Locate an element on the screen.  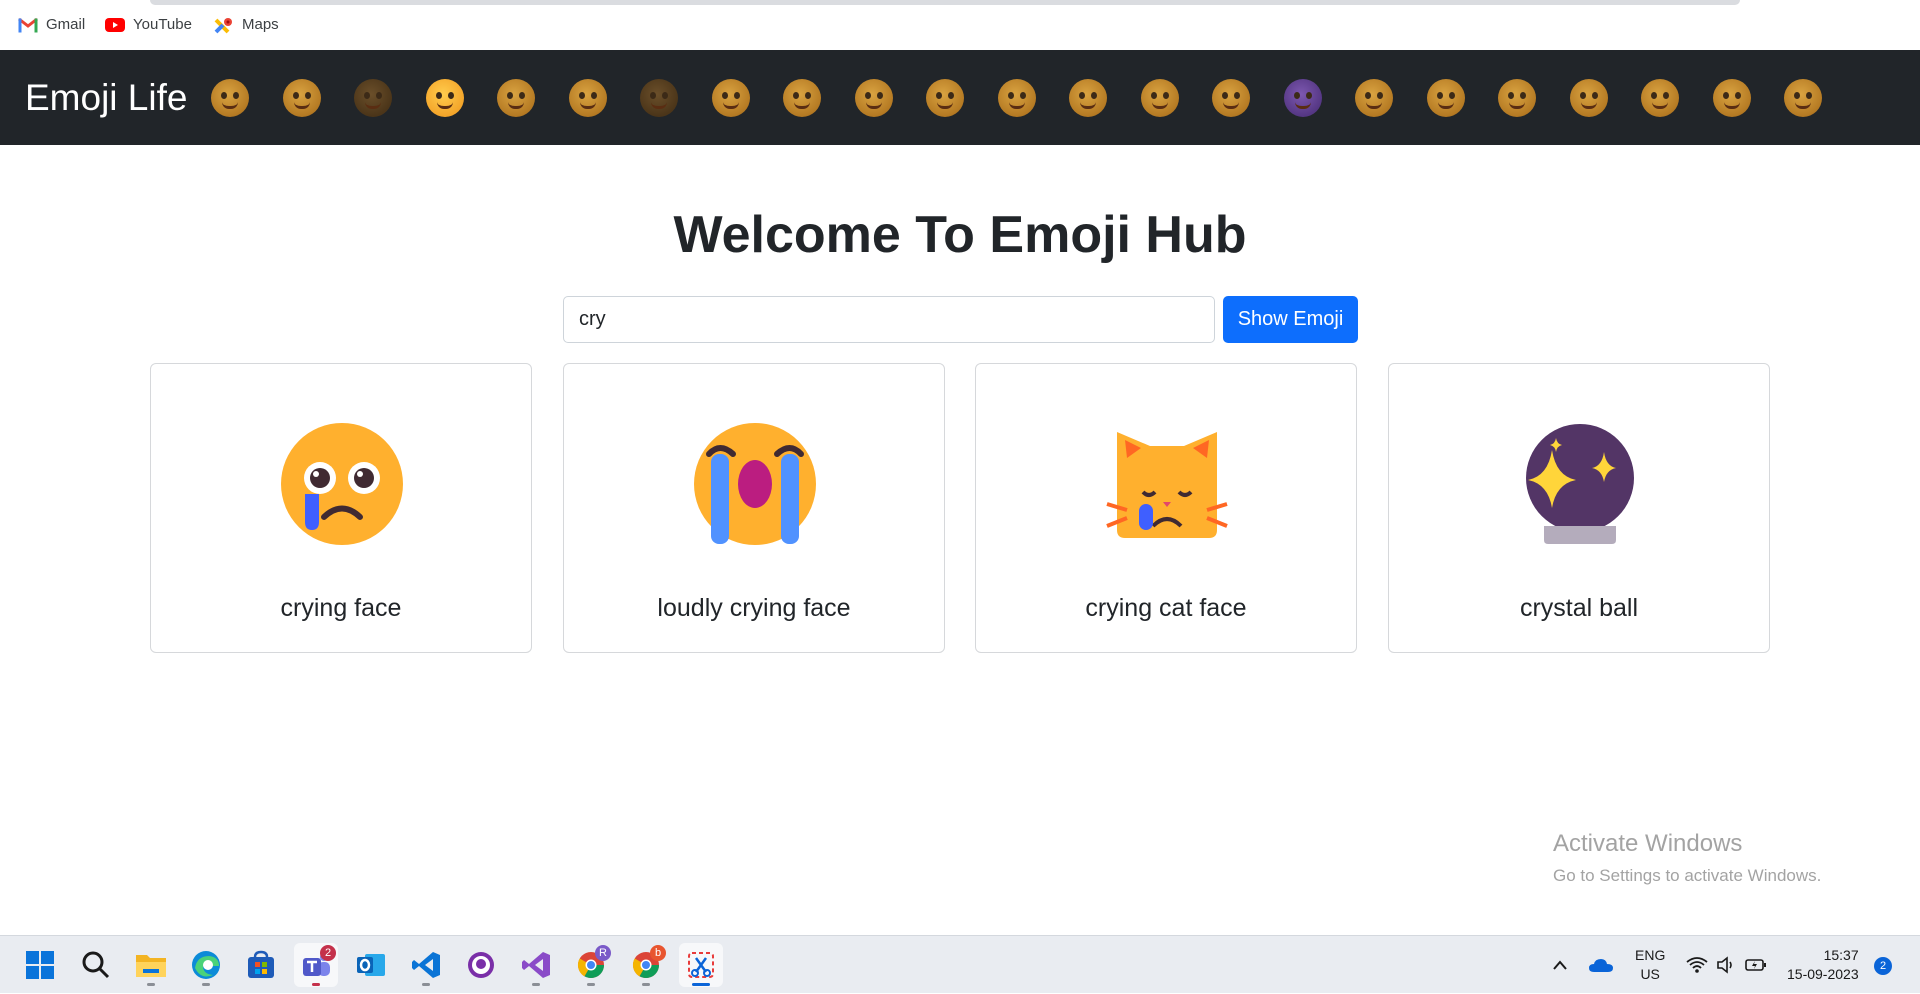
outlook-icon is located at coordinates (371, 965).